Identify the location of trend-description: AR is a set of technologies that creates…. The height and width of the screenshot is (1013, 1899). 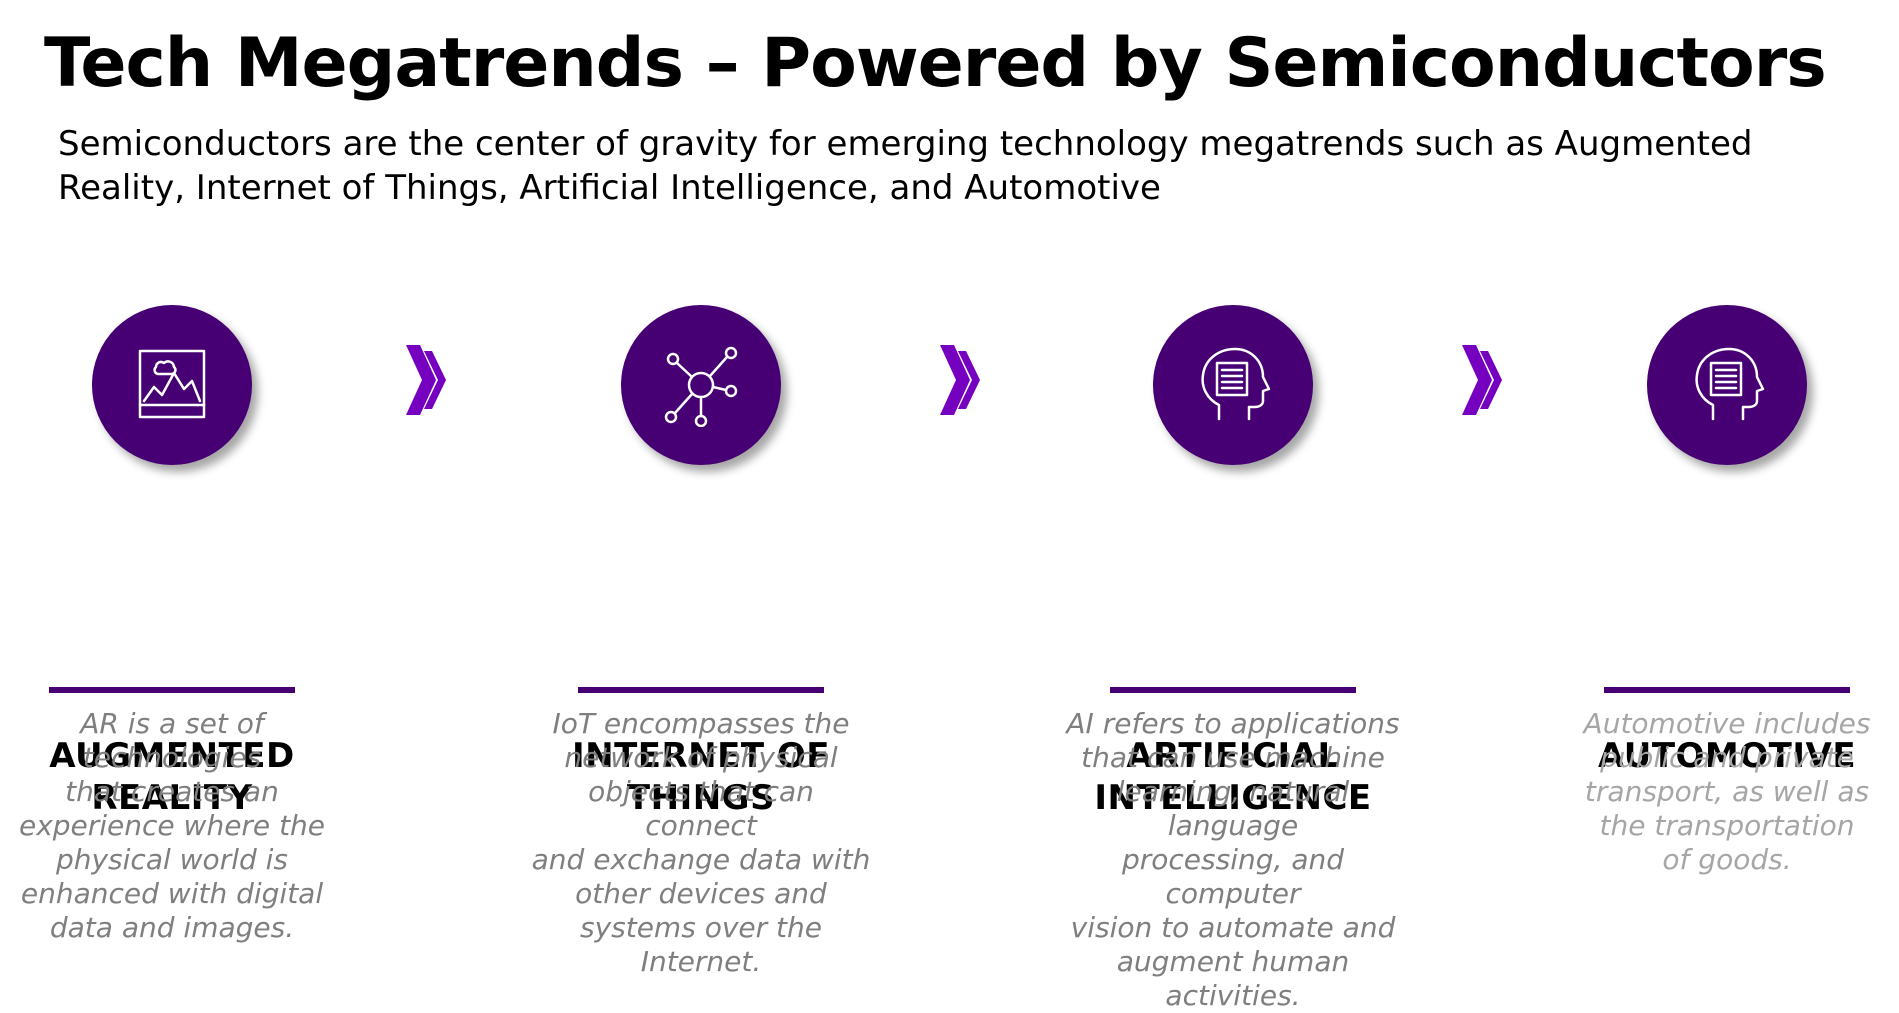
(172, 825).